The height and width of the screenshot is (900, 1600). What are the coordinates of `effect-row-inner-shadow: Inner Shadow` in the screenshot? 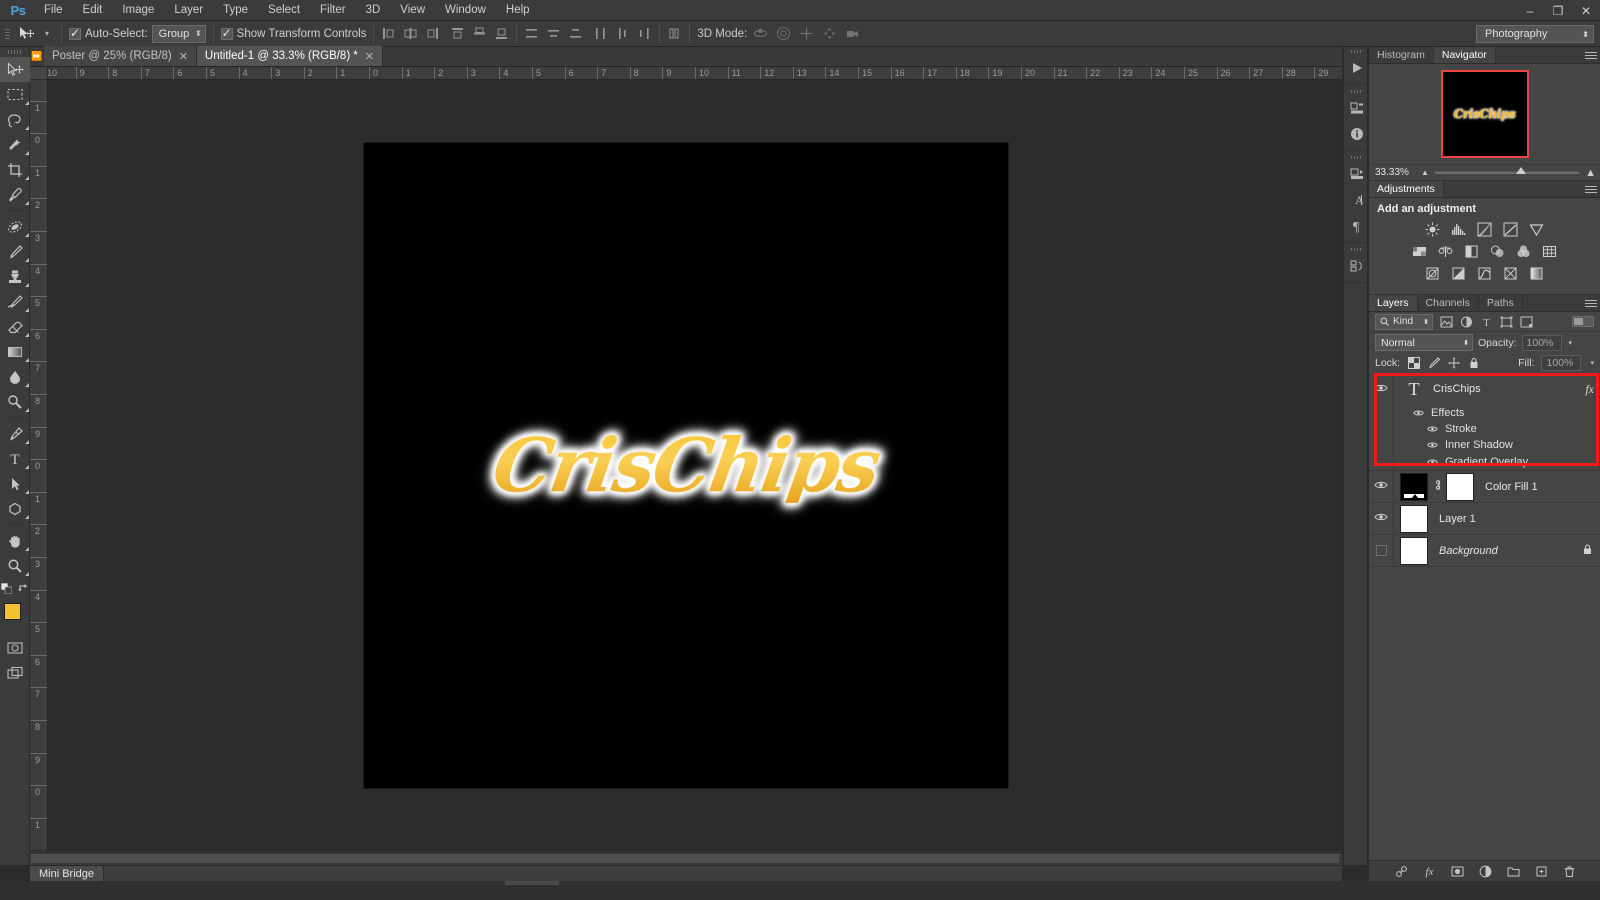 It's located at (1484, 445).